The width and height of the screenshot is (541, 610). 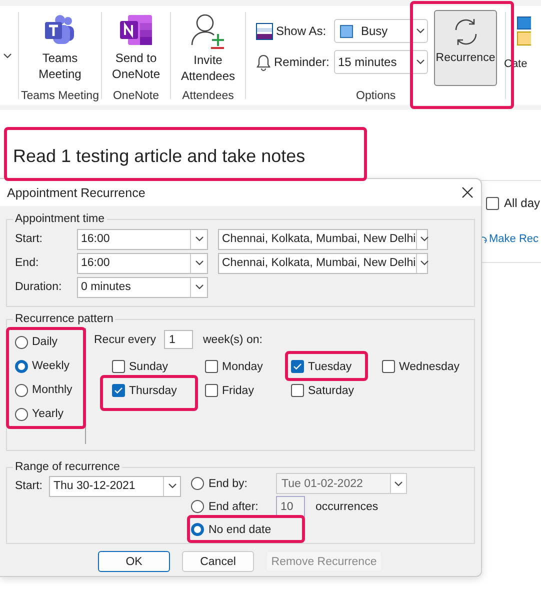 I want to click on group-label: Options, so click(x=376, y=96).